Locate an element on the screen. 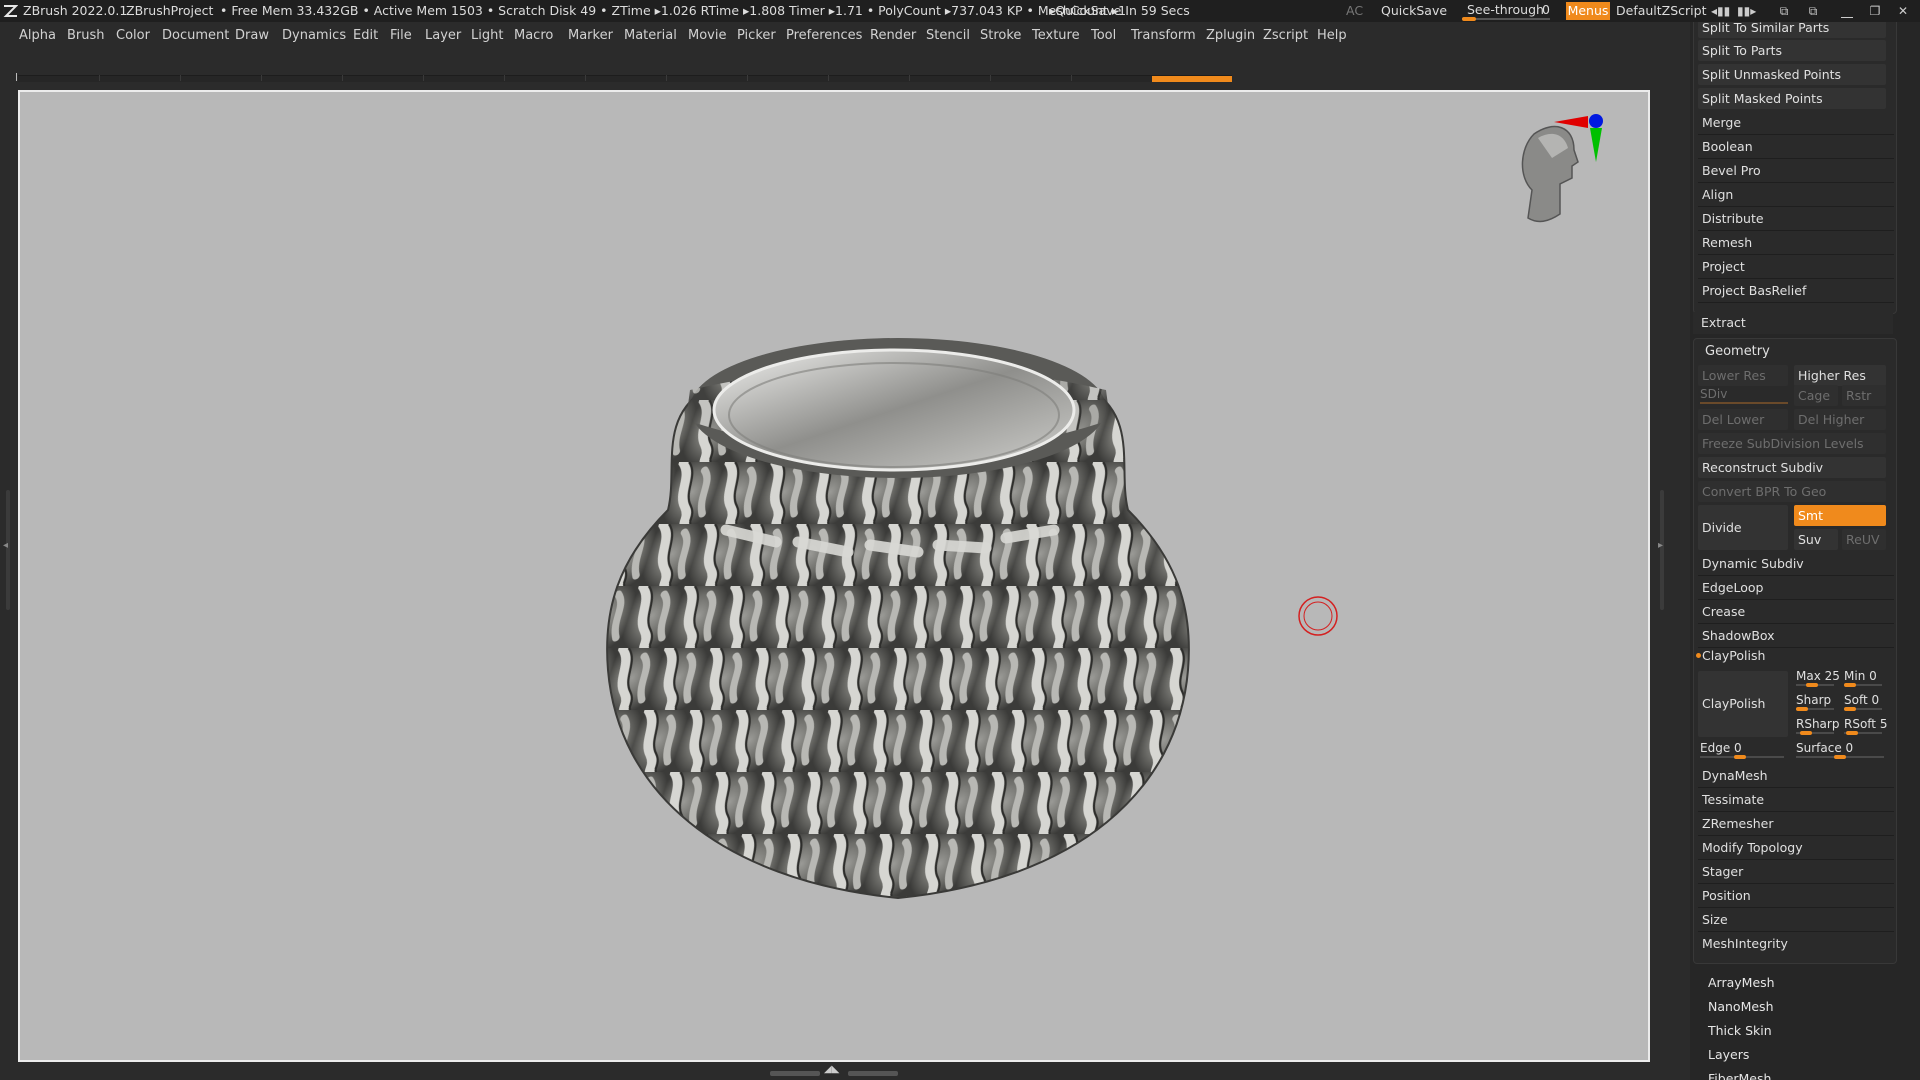  menu-help: Help is located at coordinates (1332, 36).